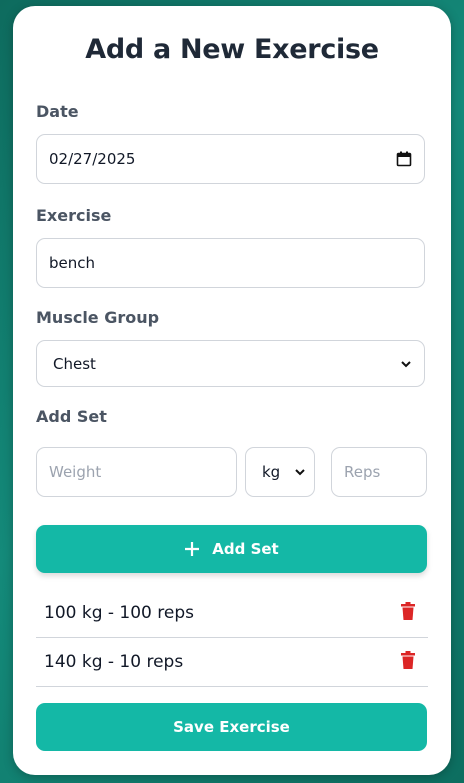 Image resolution: width=464 pixels, height=783 pixels. Describe the element at coordinates (74, 215) in the screenshot. I see `exercise-label: Exercise` at that location.